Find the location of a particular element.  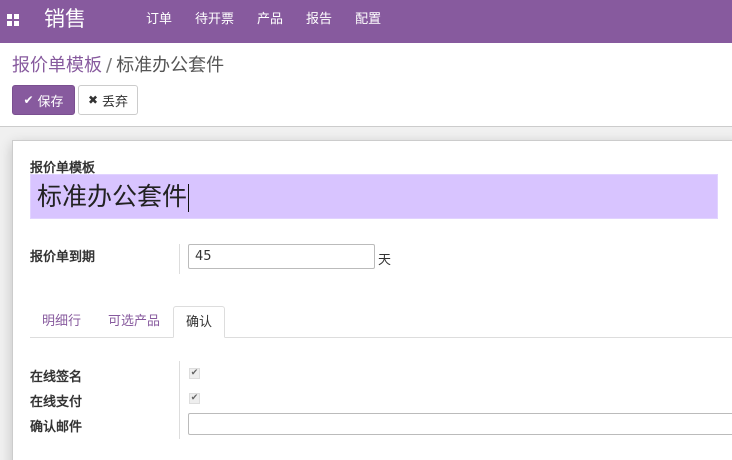

confirmation-mail-label: 确认邮件 is located at coordinates (56, 427).